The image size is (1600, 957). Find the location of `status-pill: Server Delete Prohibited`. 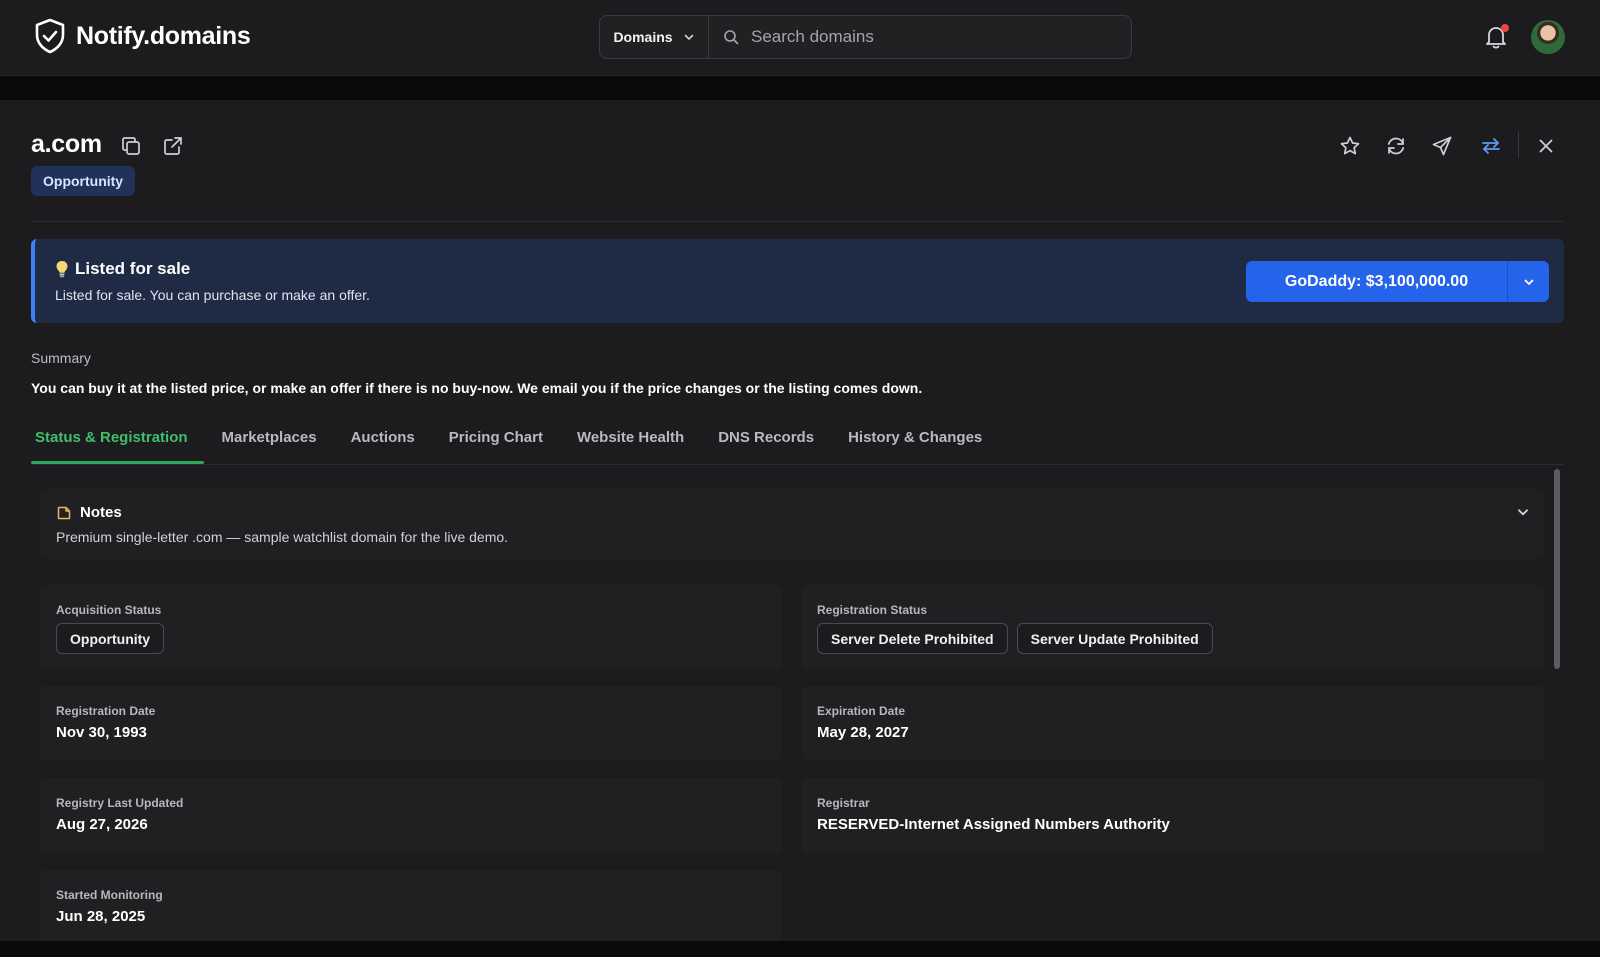

status-pill: Server Delete Prohibited is located at coordinates (912, 638).